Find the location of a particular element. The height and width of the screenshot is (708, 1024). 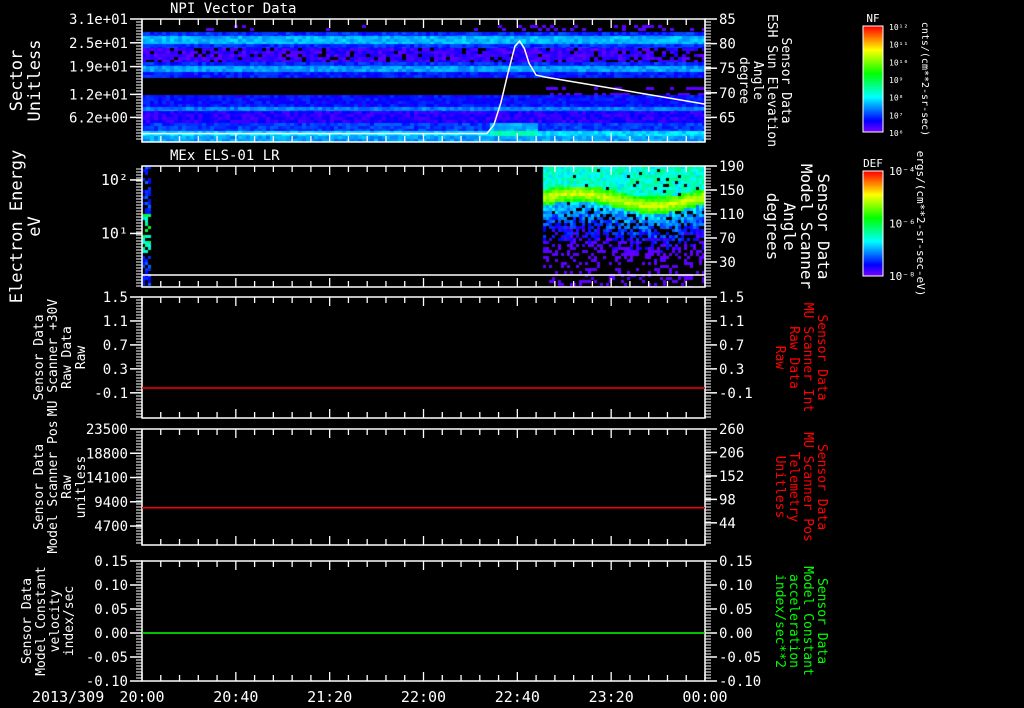

left-axis-label: eV is located at coordinates (35, 226).